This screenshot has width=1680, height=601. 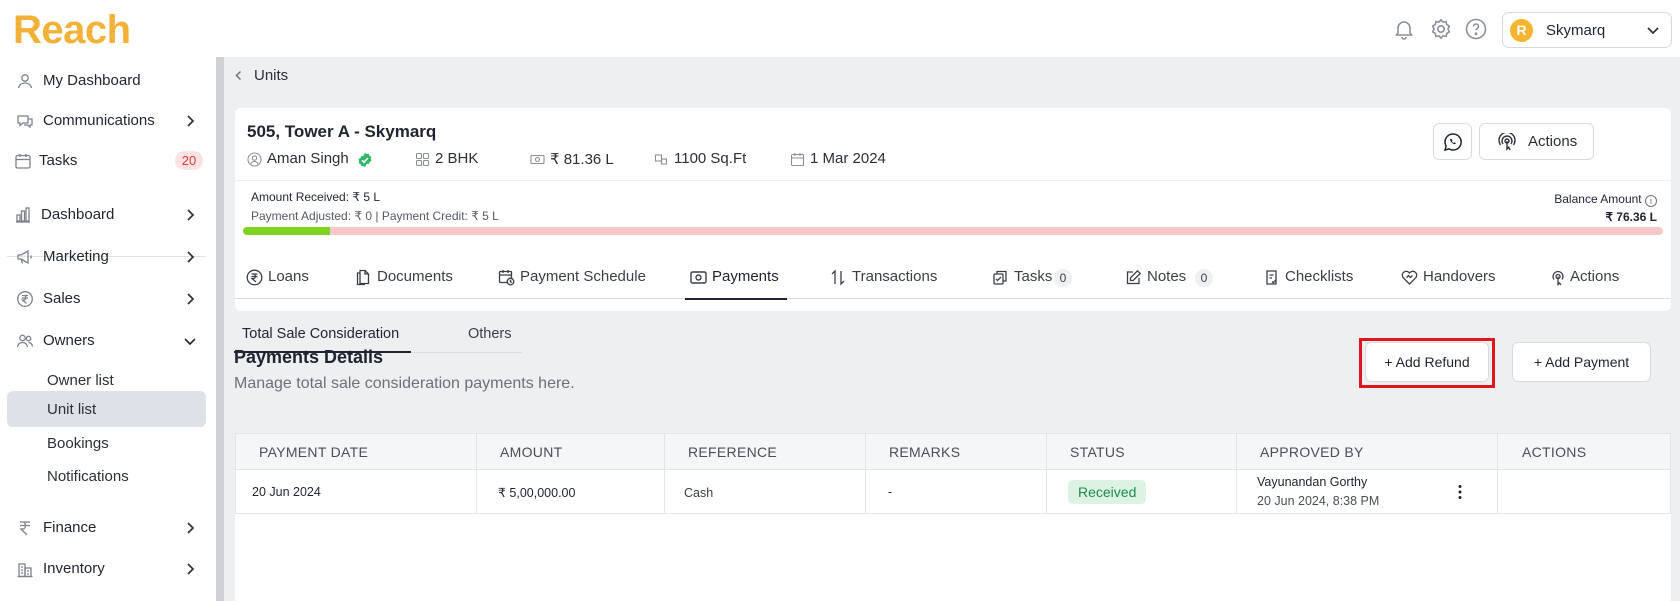 I want to click on column-header: REFERENCE, so click(x=732, y=452).